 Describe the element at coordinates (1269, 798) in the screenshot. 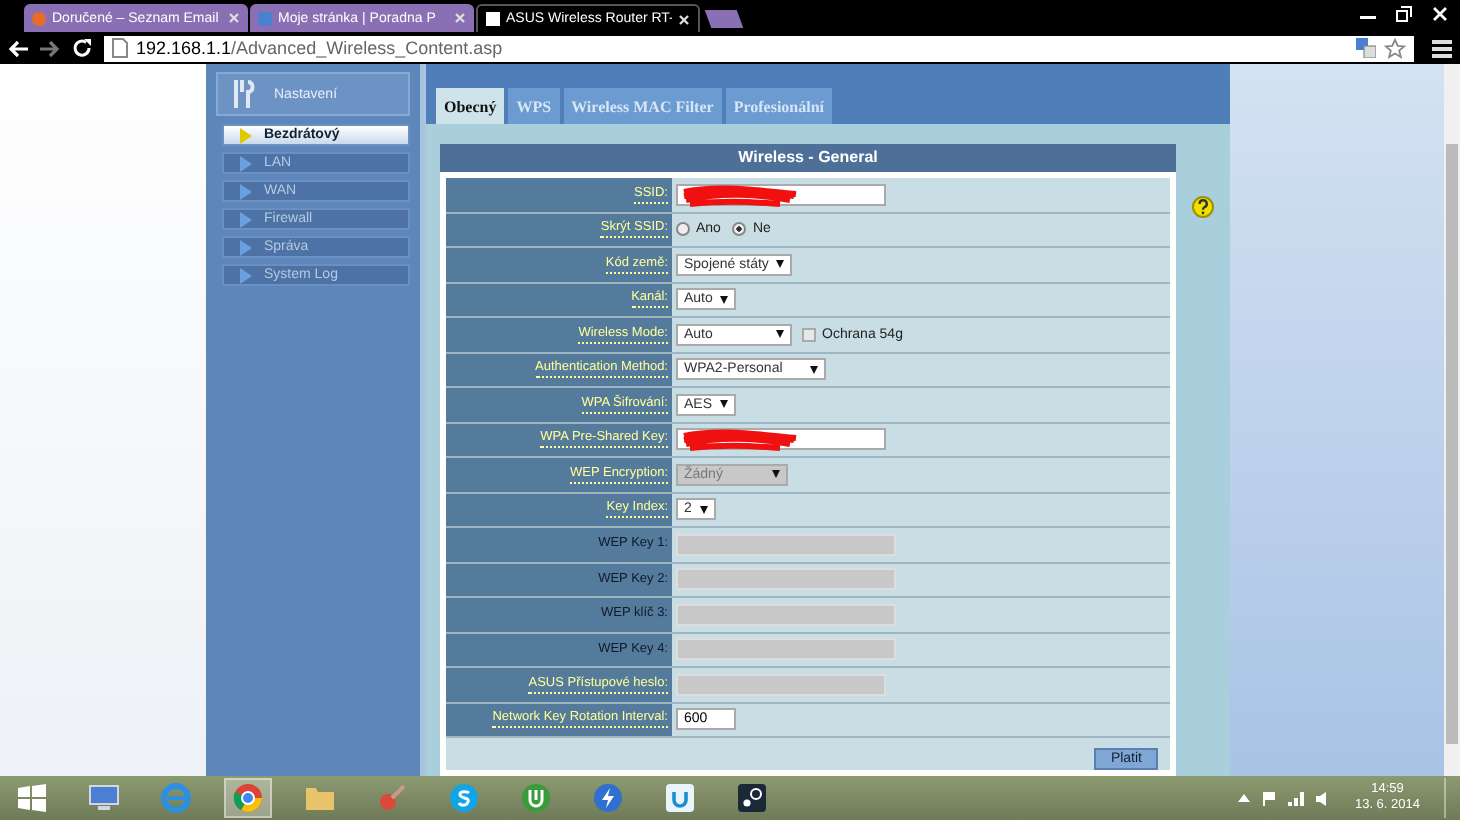

I see `flag-icon` at that location.